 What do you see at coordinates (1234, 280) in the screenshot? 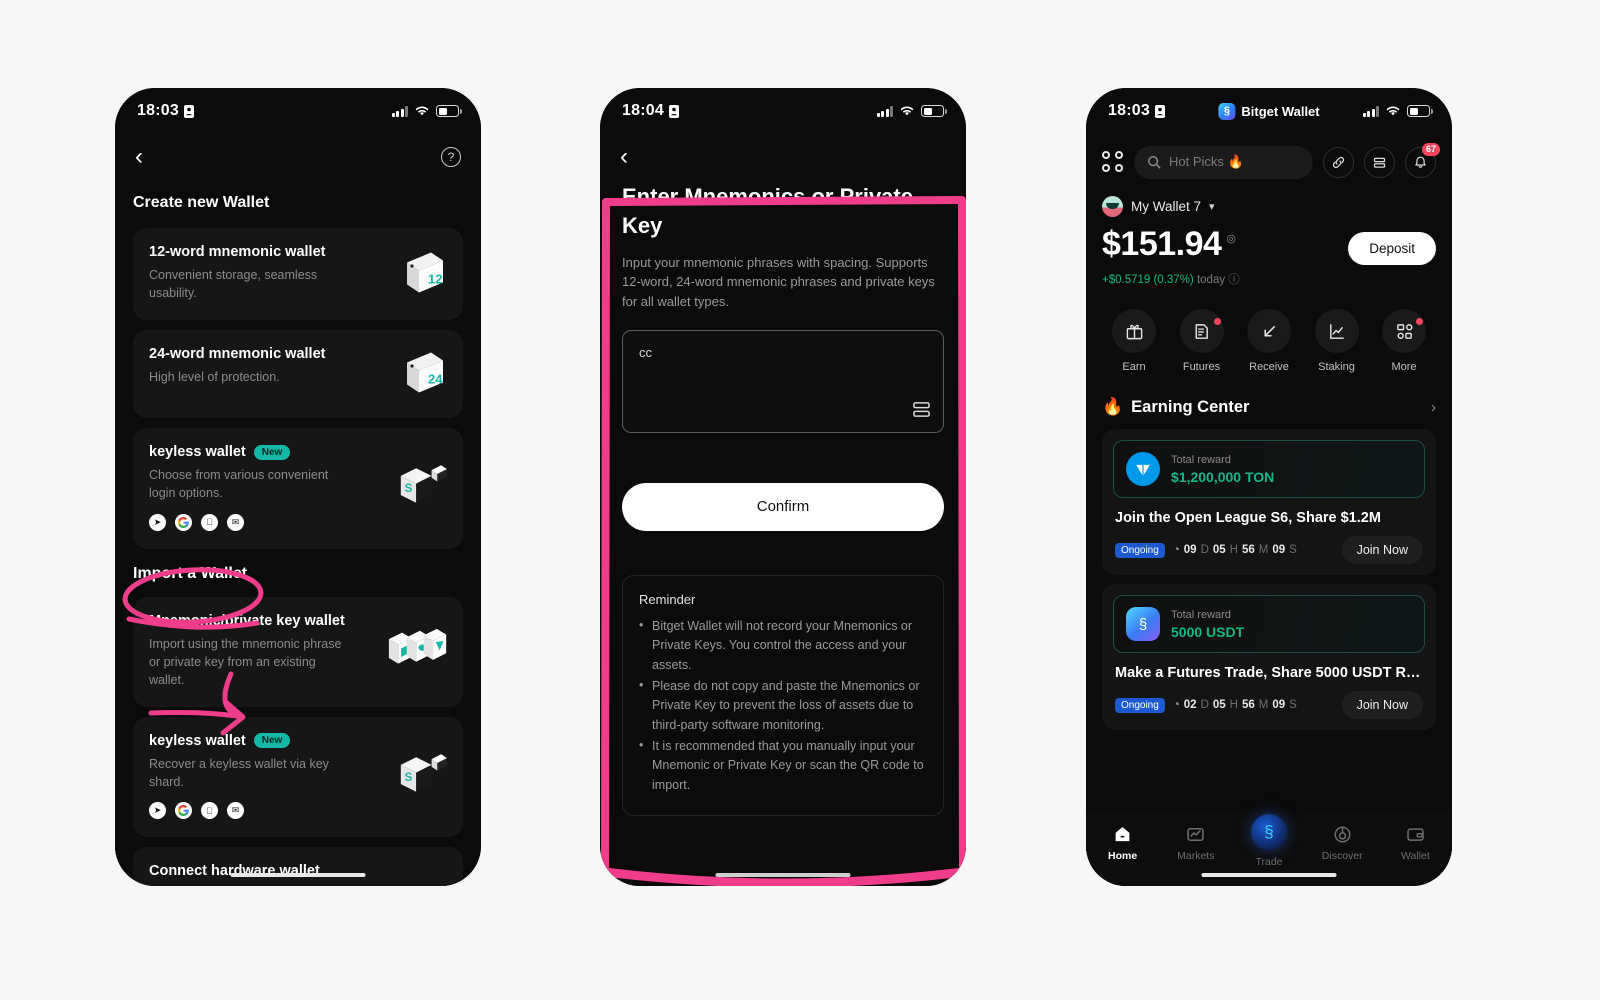
I see `info-icon: ⓘ` at bounding box center [1234, 280].